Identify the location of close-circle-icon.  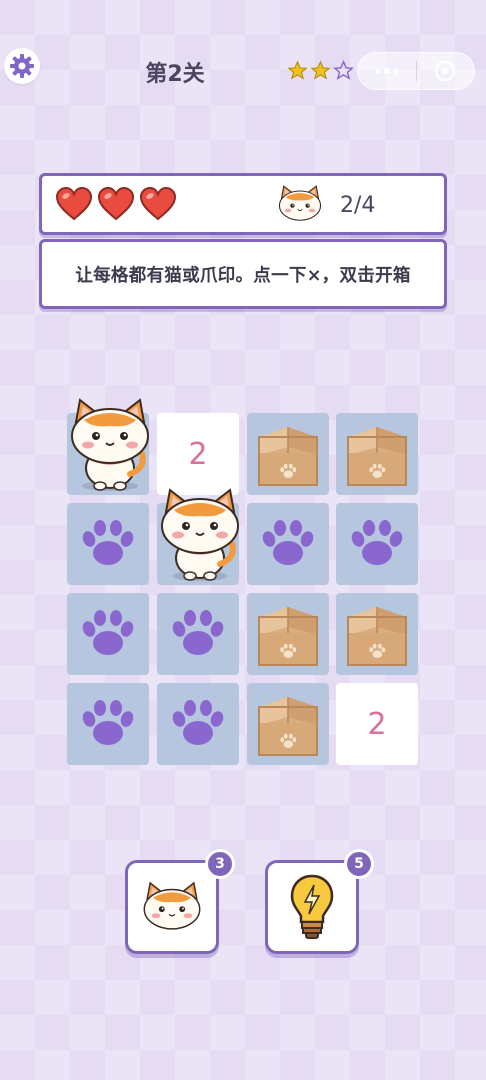
(445, 71).